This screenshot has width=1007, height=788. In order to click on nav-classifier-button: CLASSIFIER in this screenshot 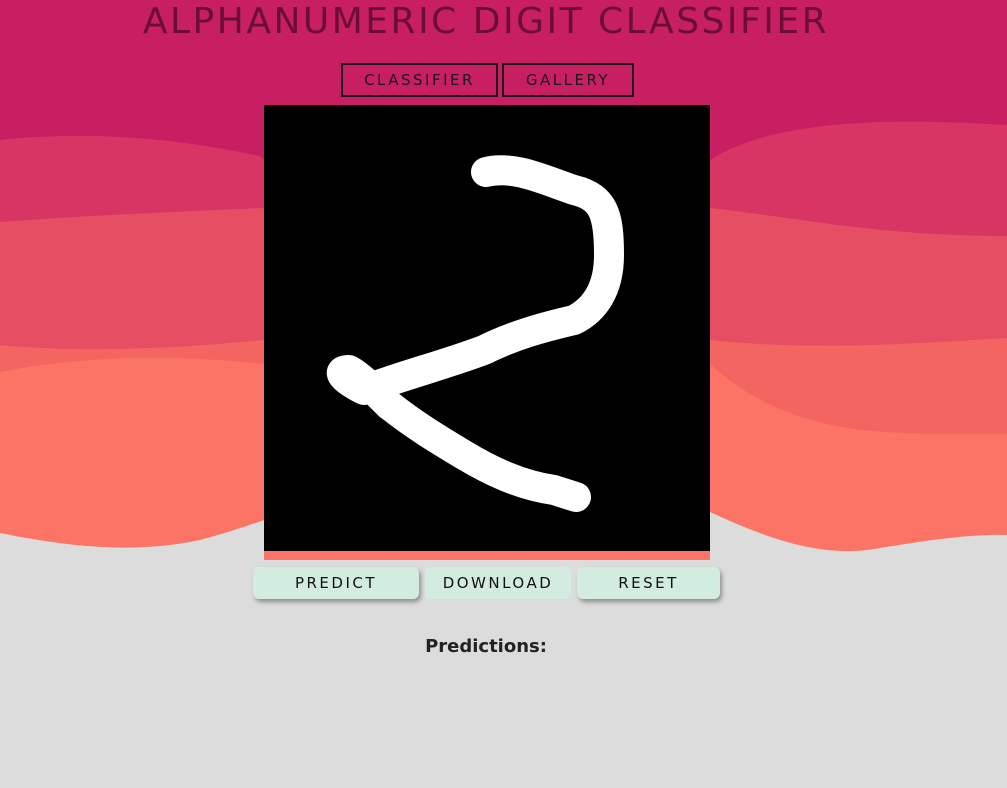, I will do `click(419, 80)`.